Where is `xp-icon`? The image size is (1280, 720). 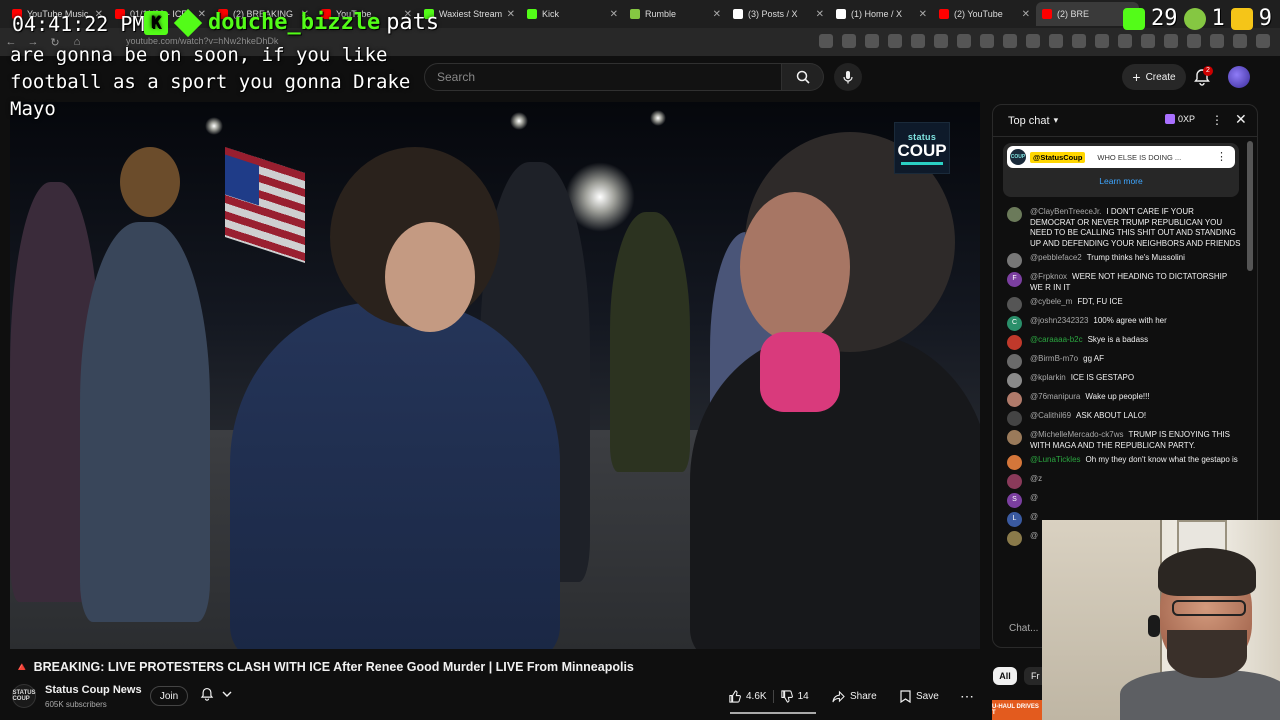
xp-icon is located at coordinates (1170, 119).